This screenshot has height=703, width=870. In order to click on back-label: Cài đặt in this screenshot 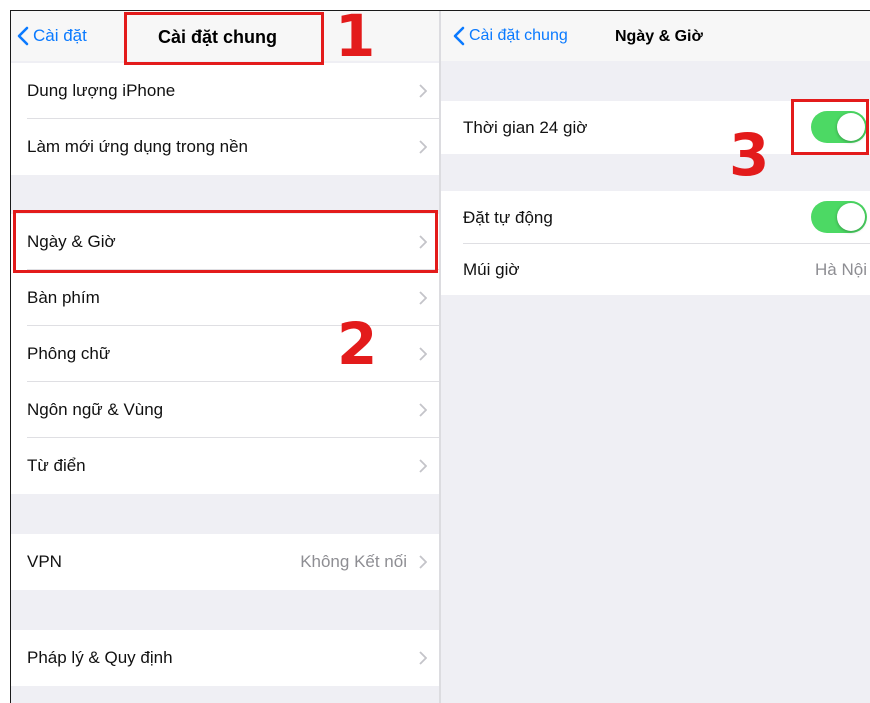, I will do `click(60, 35)`.